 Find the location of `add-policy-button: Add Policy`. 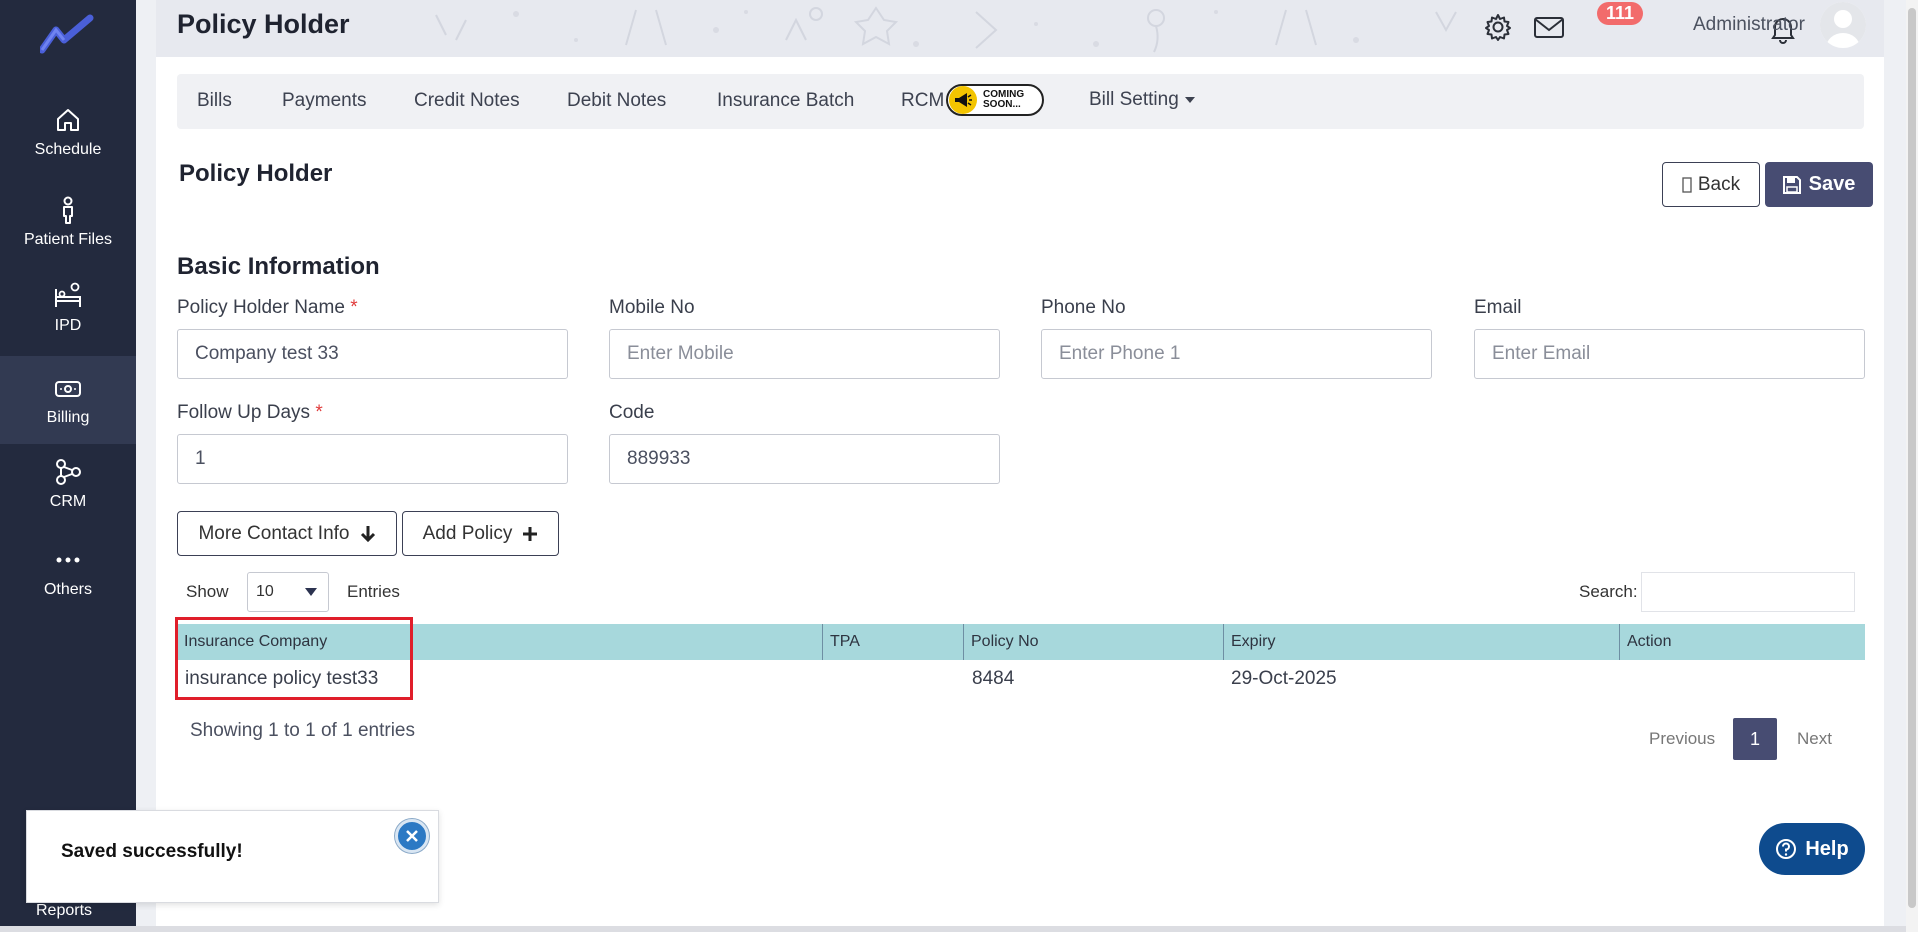

add-policy-button: Add Policy is located at coordinates (480, 533).